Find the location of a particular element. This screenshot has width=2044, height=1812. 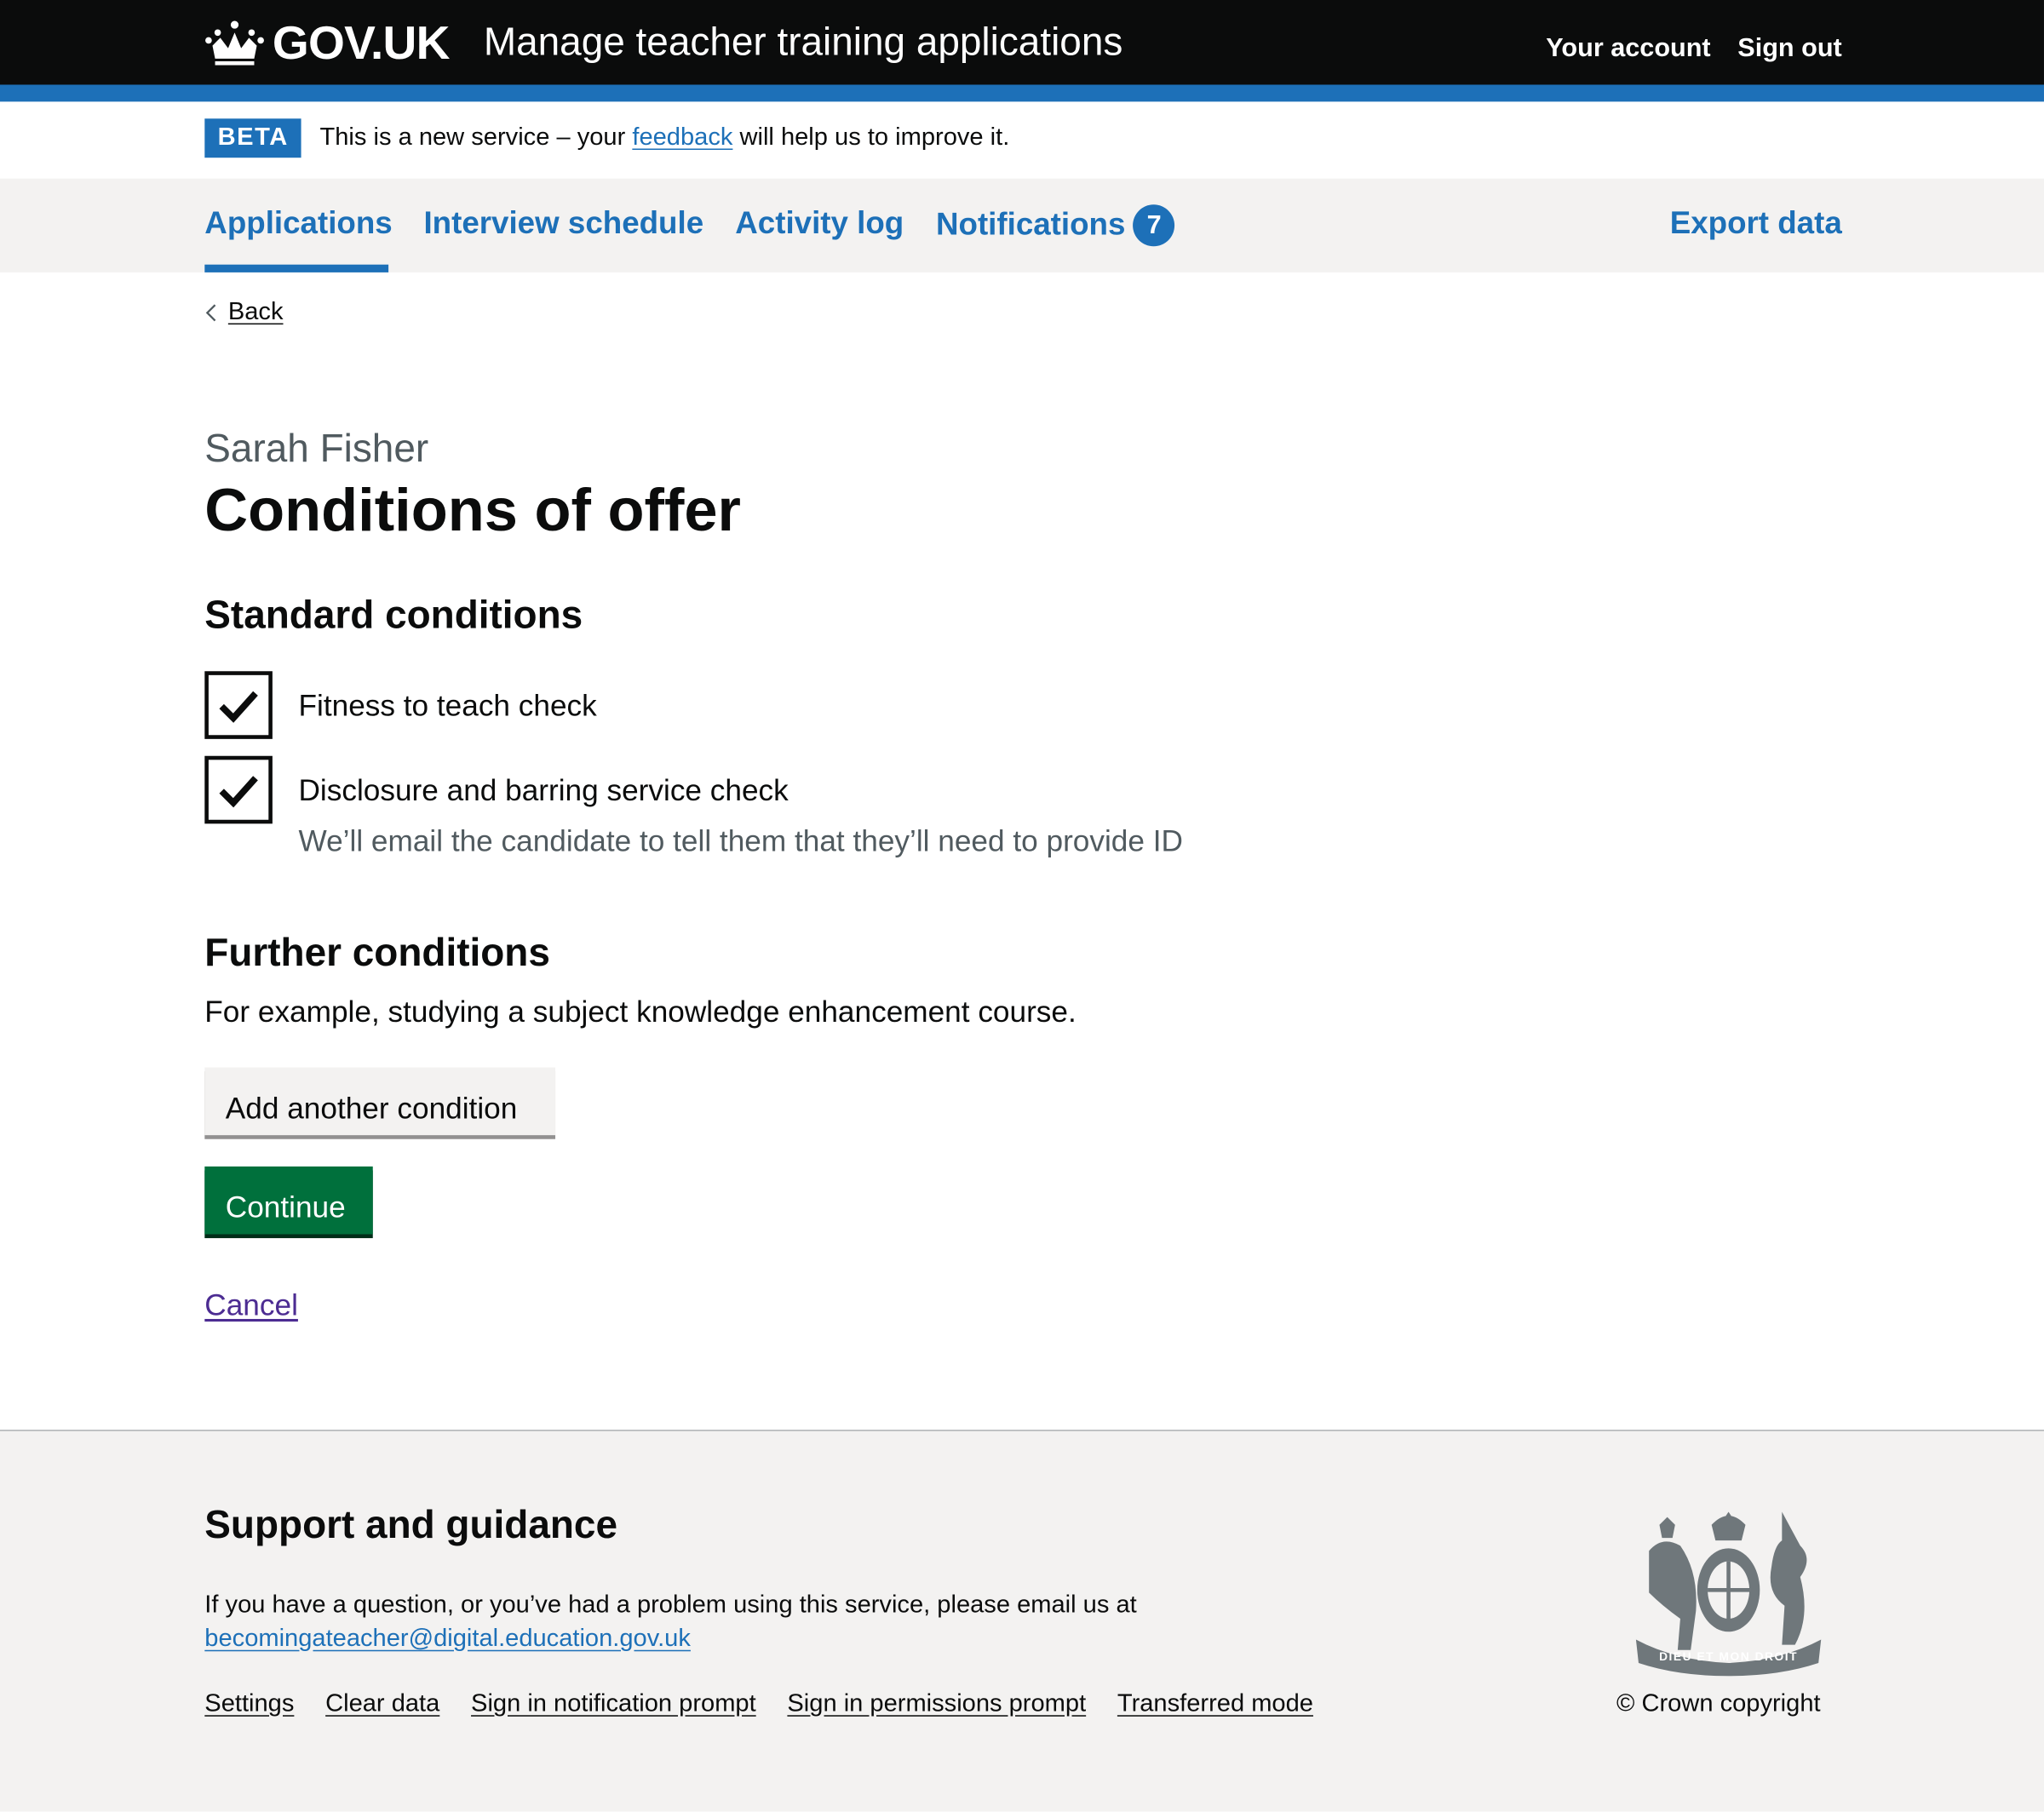

fitness-to-teach-label: Fitness to teach check is located at coordinates (448, 705).